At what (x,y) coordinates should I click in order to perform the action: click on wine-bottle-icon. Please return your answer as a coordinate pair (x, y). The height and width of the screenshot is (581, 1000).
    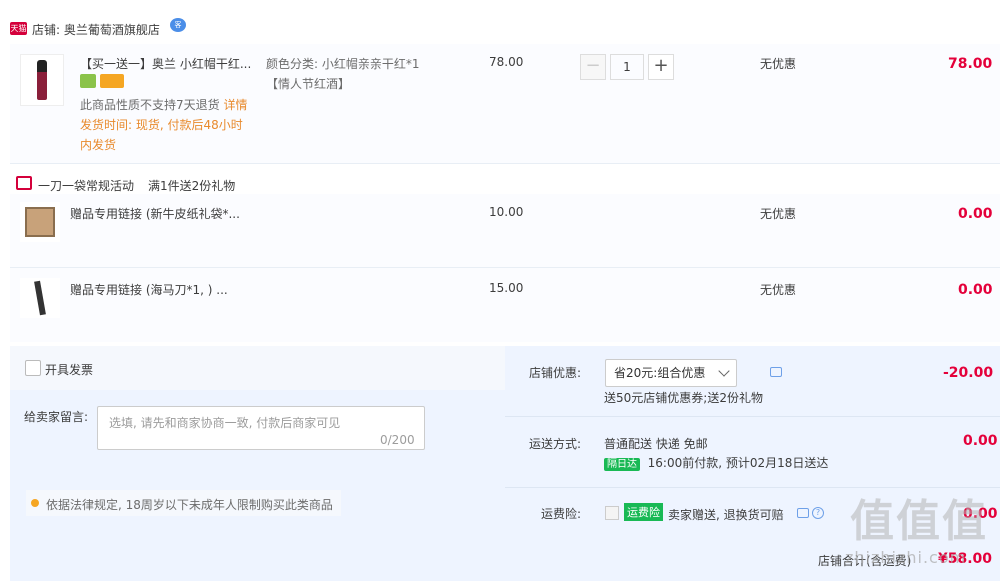
    Looking at the image, I should click on (42, 80).